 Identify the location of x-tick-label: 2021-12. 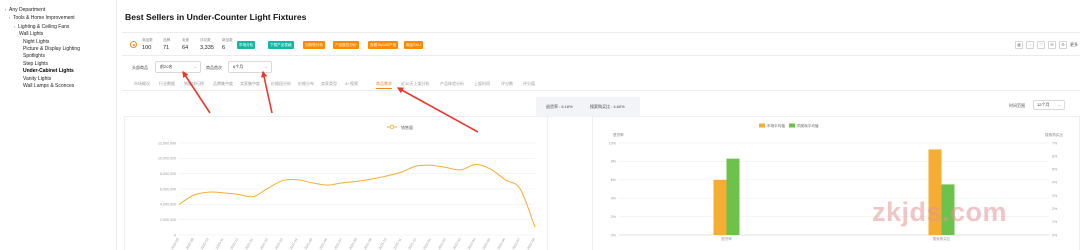
(413, 243).